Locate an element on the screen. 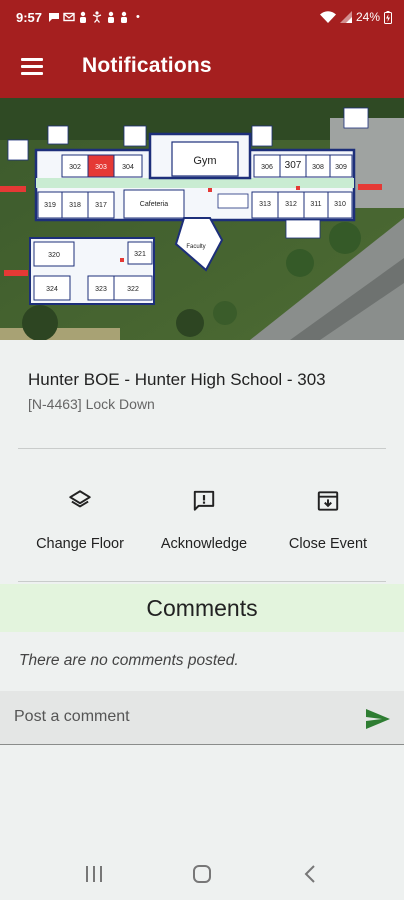  acknowledge-button: Acknowledge is located at coordinates (204, 525).